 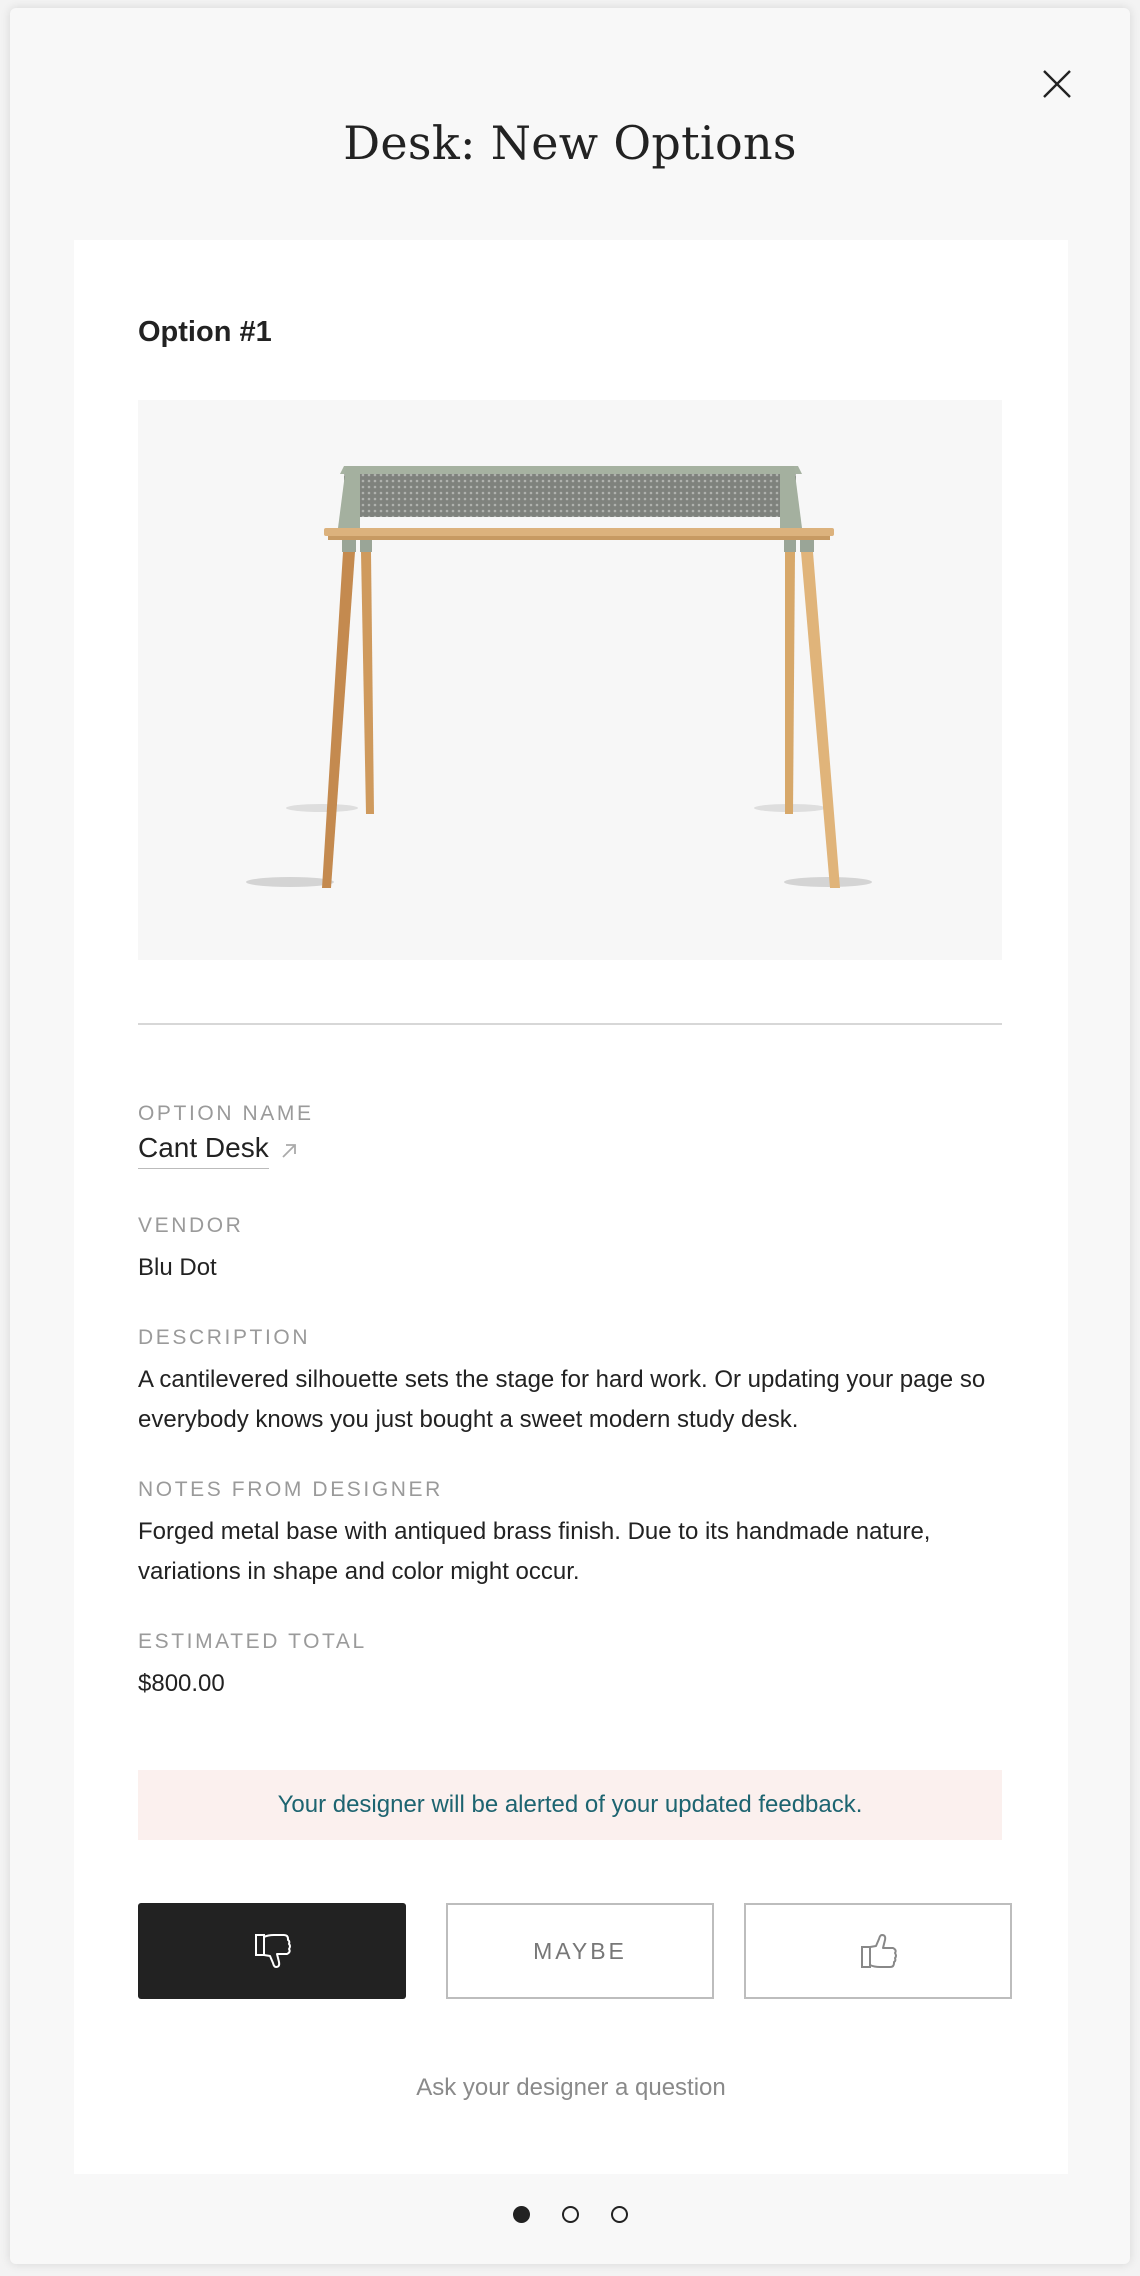 I want to click on modal-title: Desk: New Options, so click(x=570, y=143).